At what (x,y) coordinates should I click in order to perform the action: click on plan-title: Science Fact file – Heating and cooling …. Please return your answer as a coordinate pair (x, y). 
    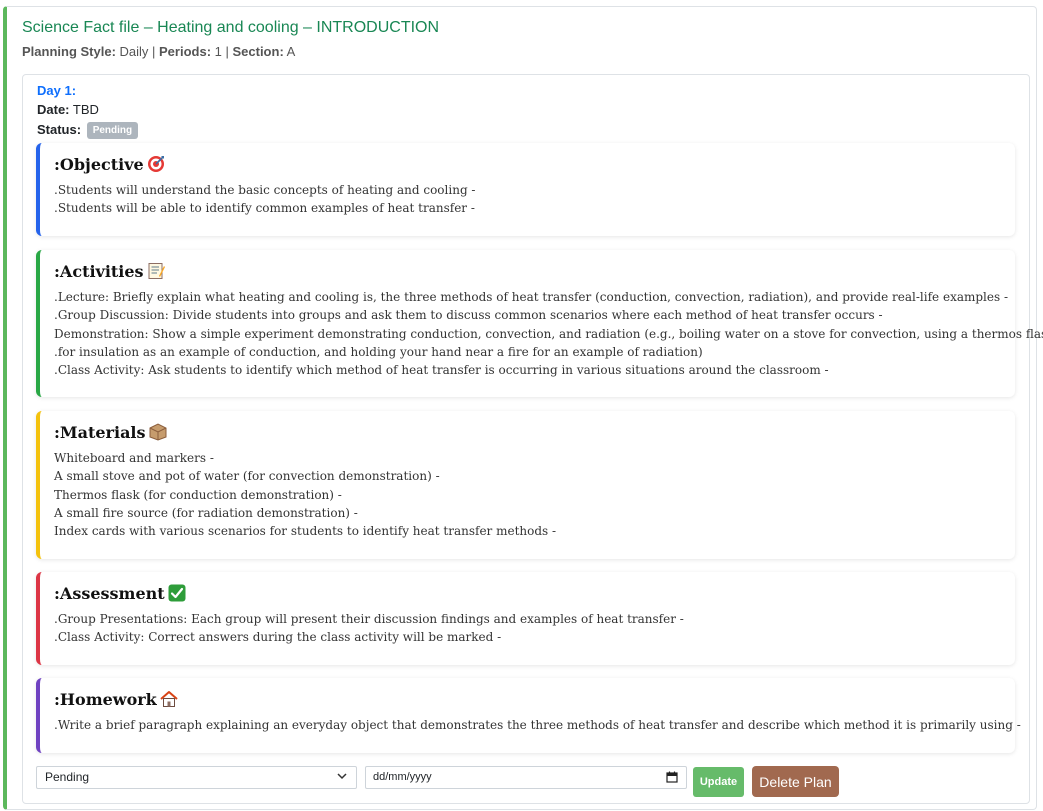
    Looking at the image, I should click on (231, 27).